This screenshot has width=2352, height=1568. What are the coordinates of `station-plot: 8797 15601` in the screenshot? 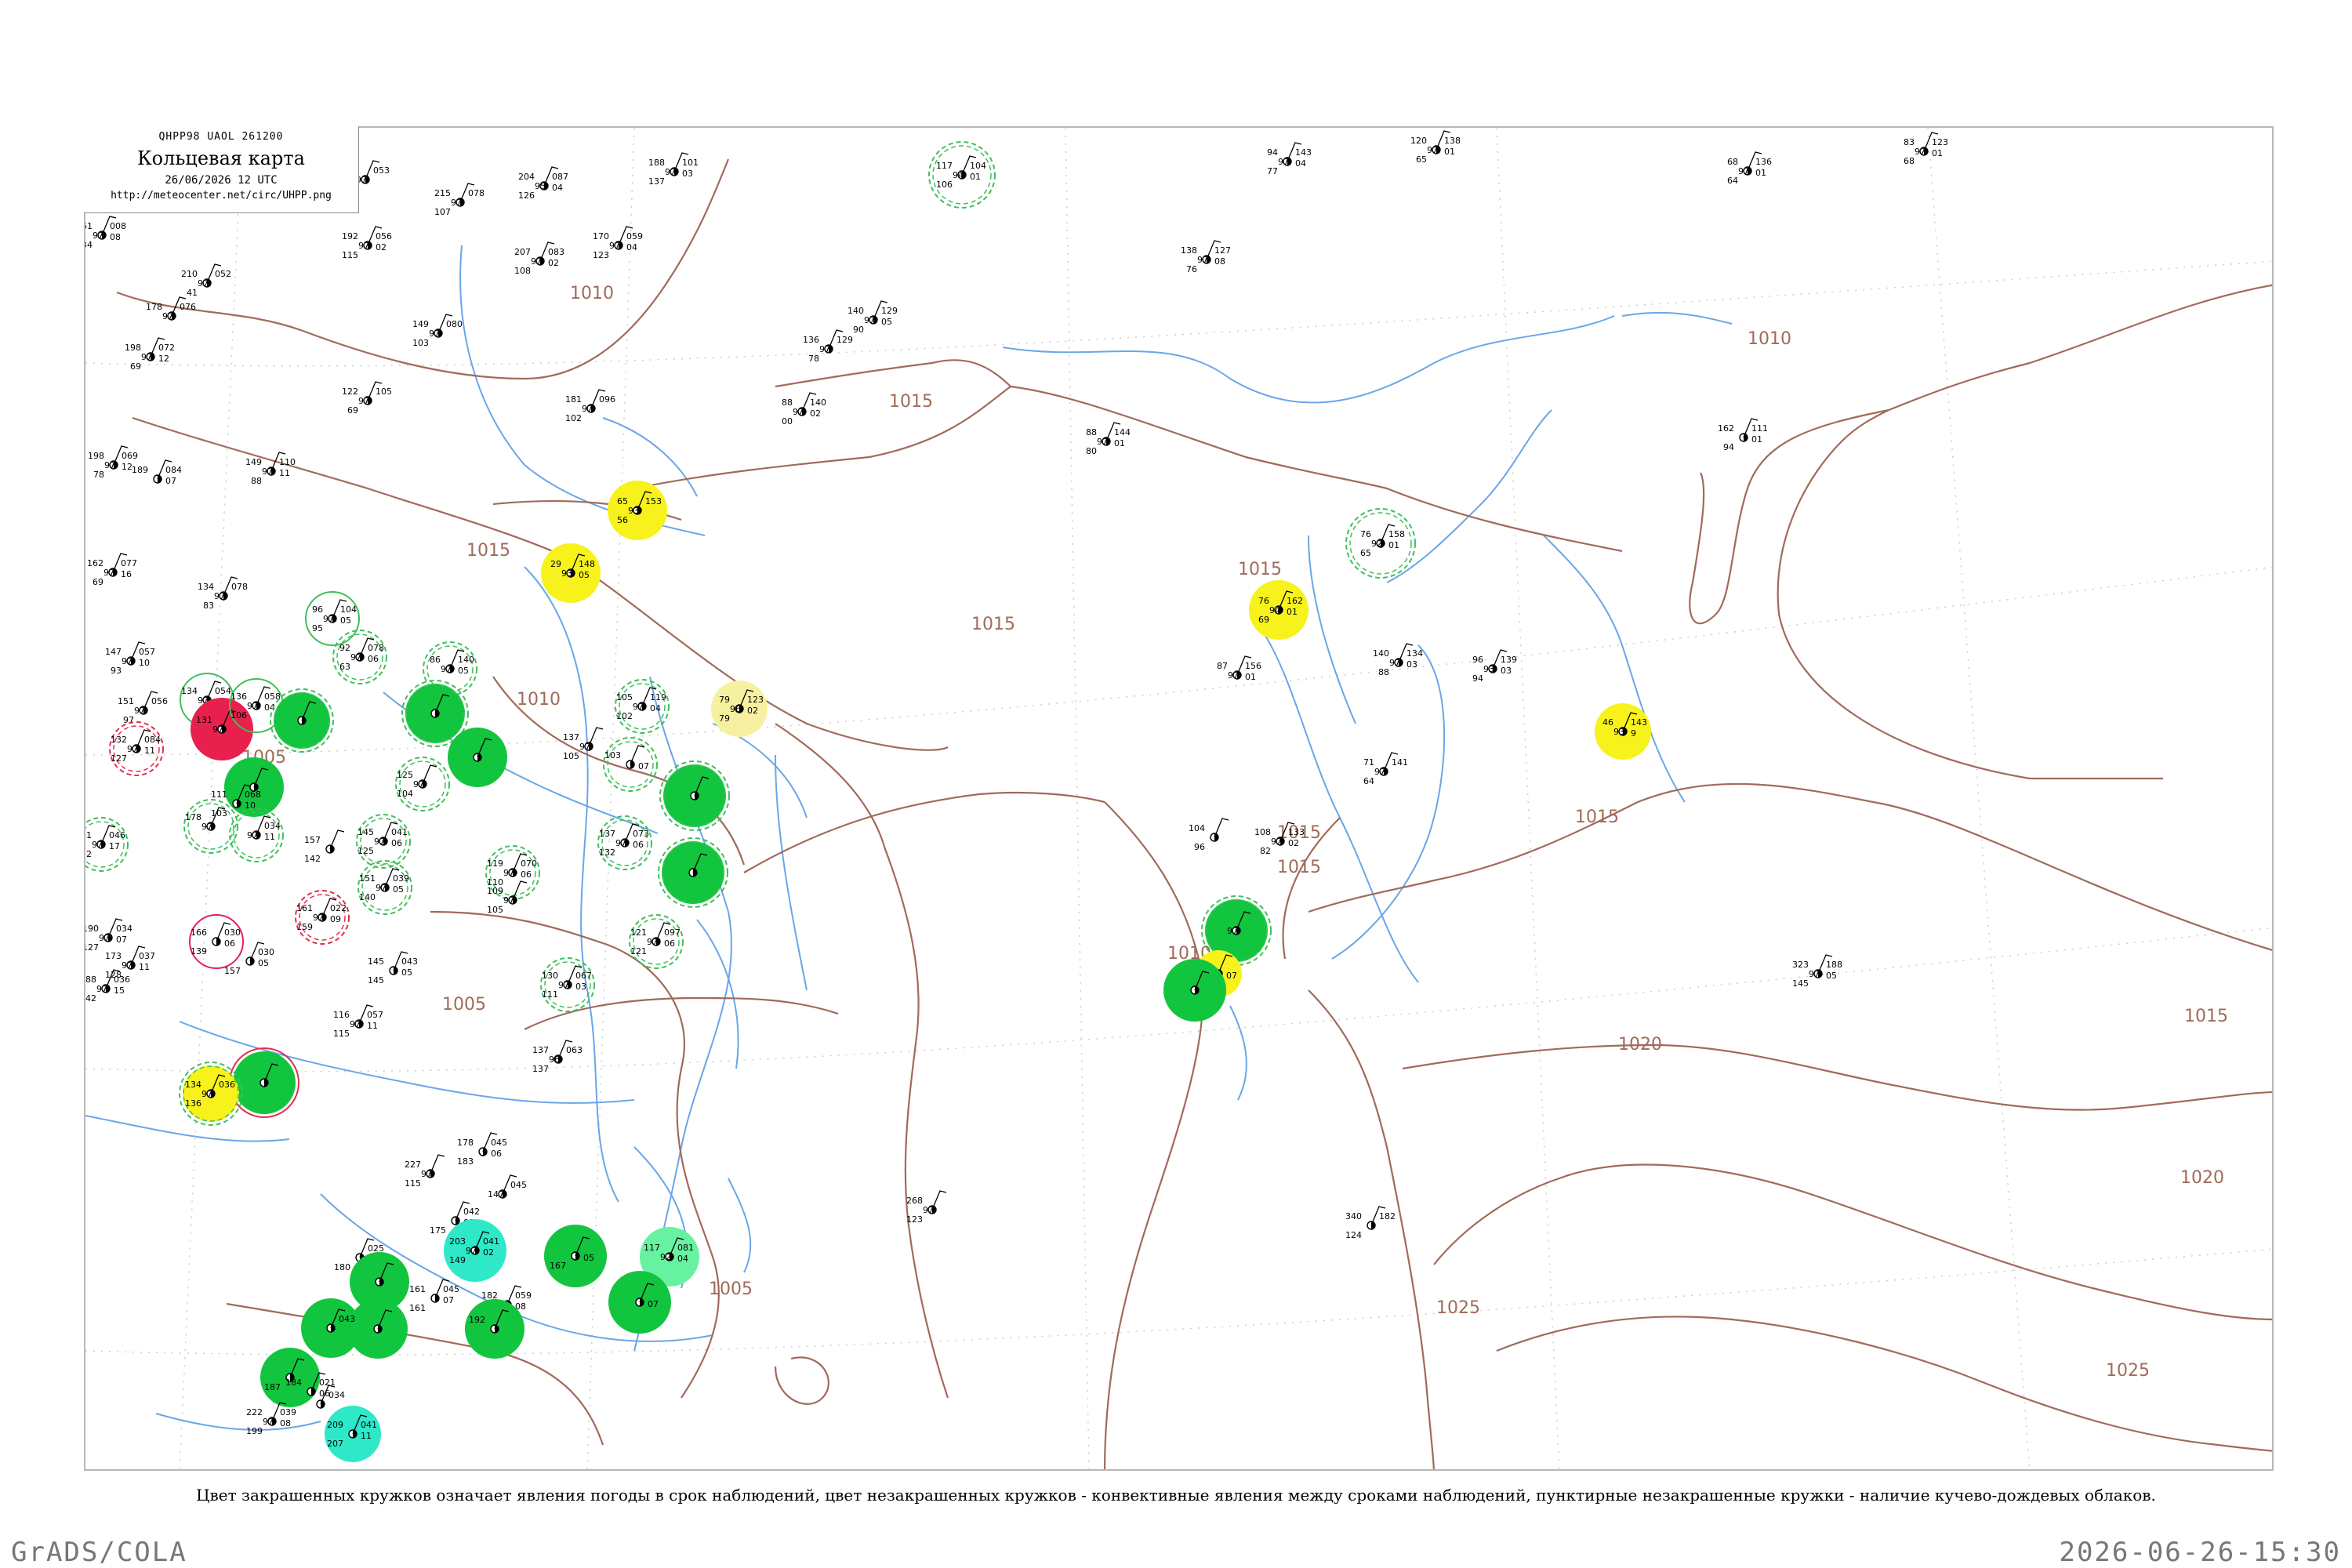 It's located at (1239, 668).